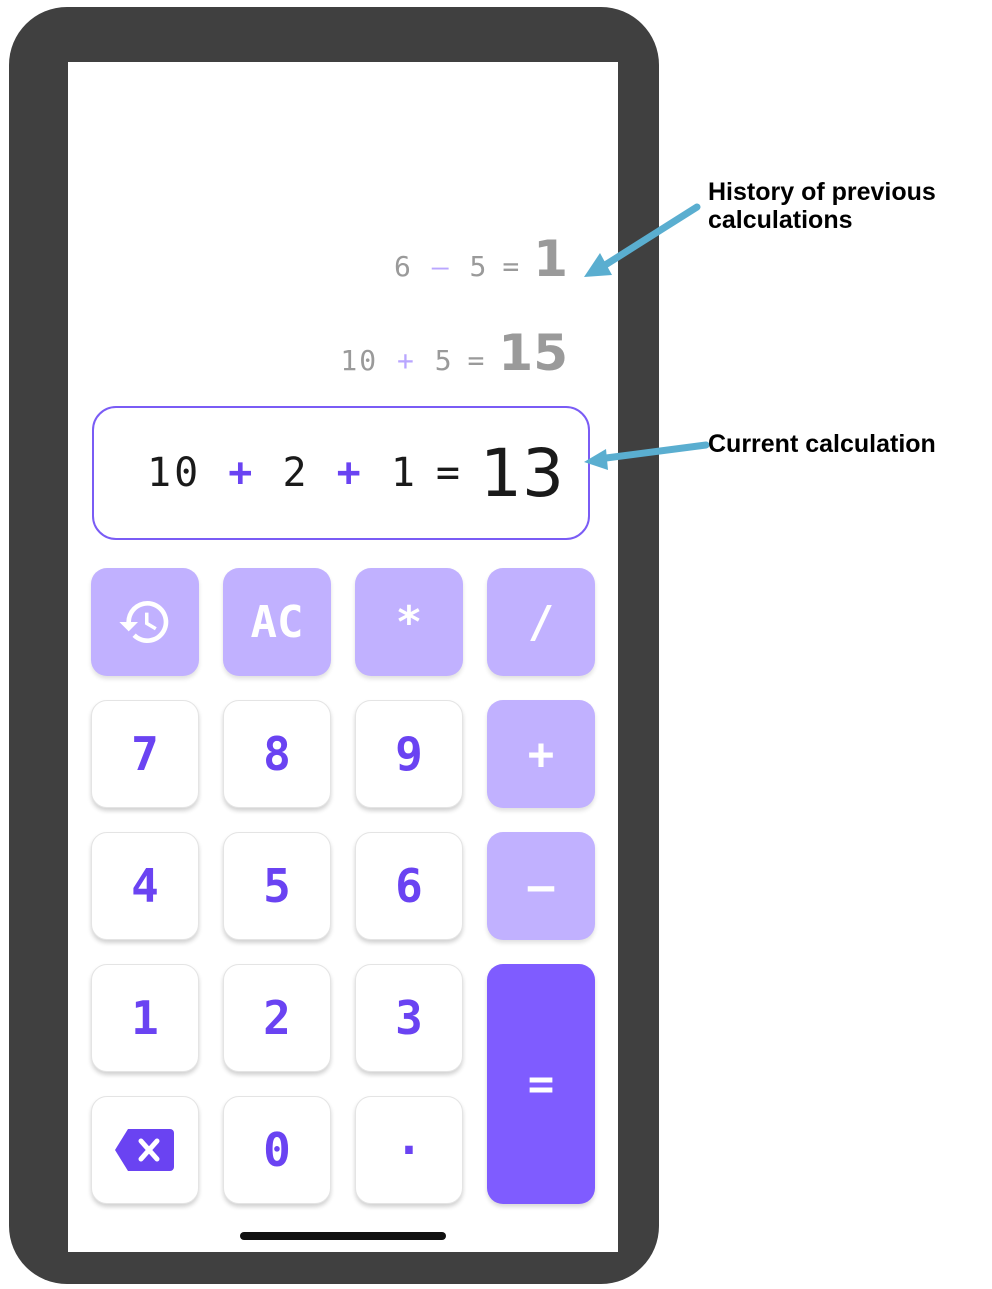 The image size is (992, 1289). What do you see at coordinates (822, 444) in the screenshot?
I see `current-annotation-label: Current calculation` at bounding box center [822, 444].